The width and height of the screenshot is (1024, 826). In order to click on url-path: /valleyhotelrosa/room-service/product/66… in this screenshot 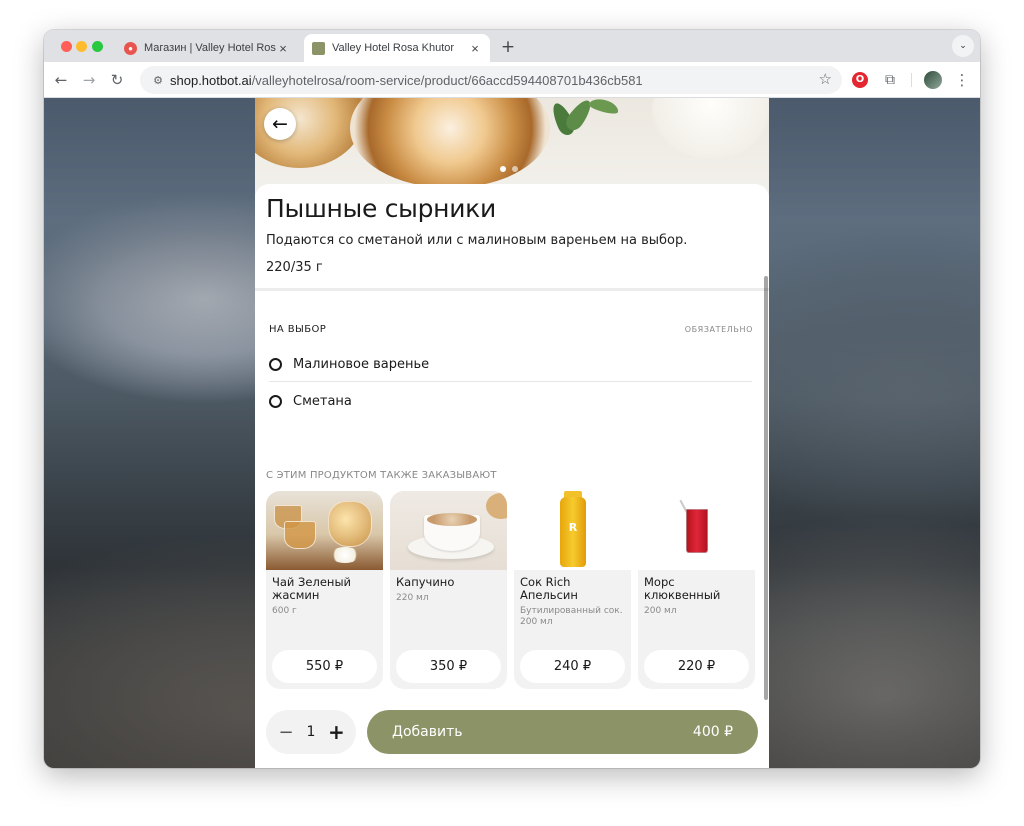, I will do `click(447, 80)`.